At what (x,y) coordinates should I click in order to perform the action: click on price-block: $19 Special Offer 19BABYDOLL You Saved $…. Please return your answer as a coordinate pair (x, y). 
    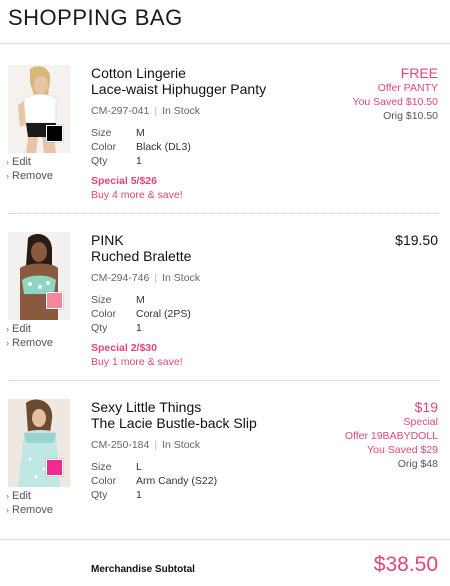
    Looking at the image, I should click on (391, 435).